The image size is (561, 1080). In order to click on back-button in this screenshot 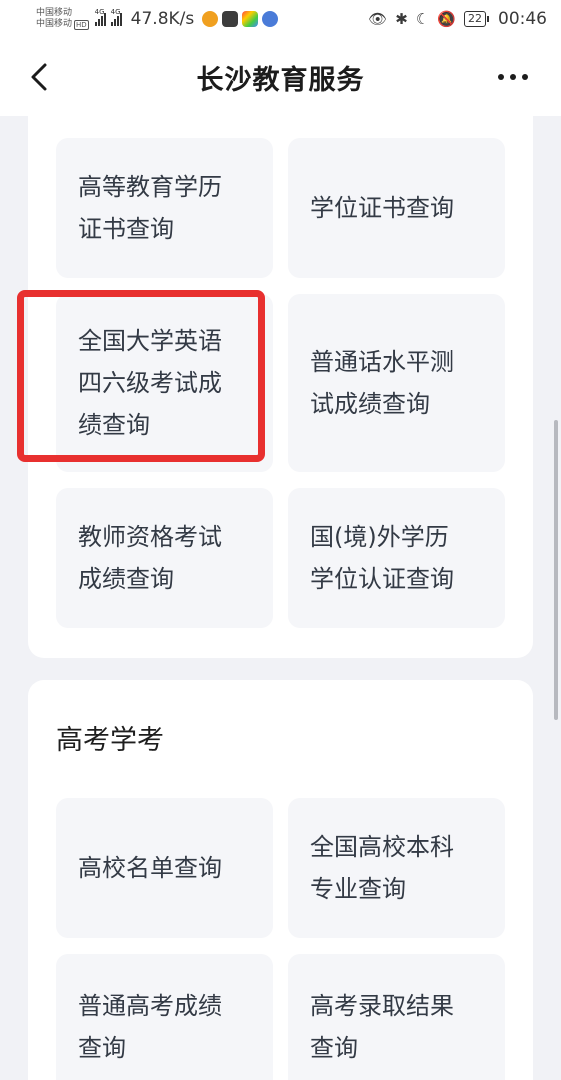, I will do `click(39, 77)`.